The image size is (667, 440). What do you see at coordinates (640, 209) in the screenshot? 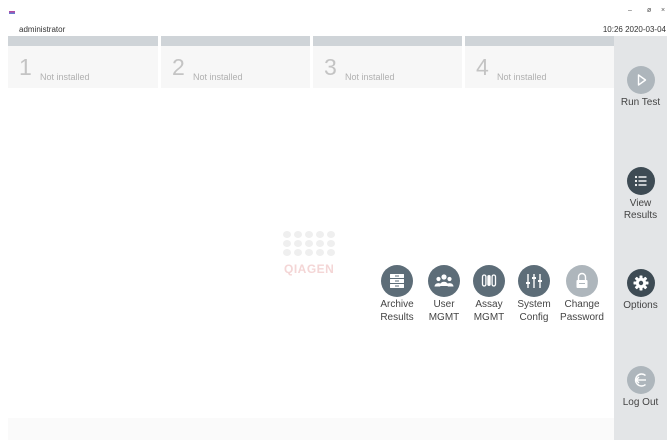
I see `sidebar-label: View Results` at bounding box center [640, 209].